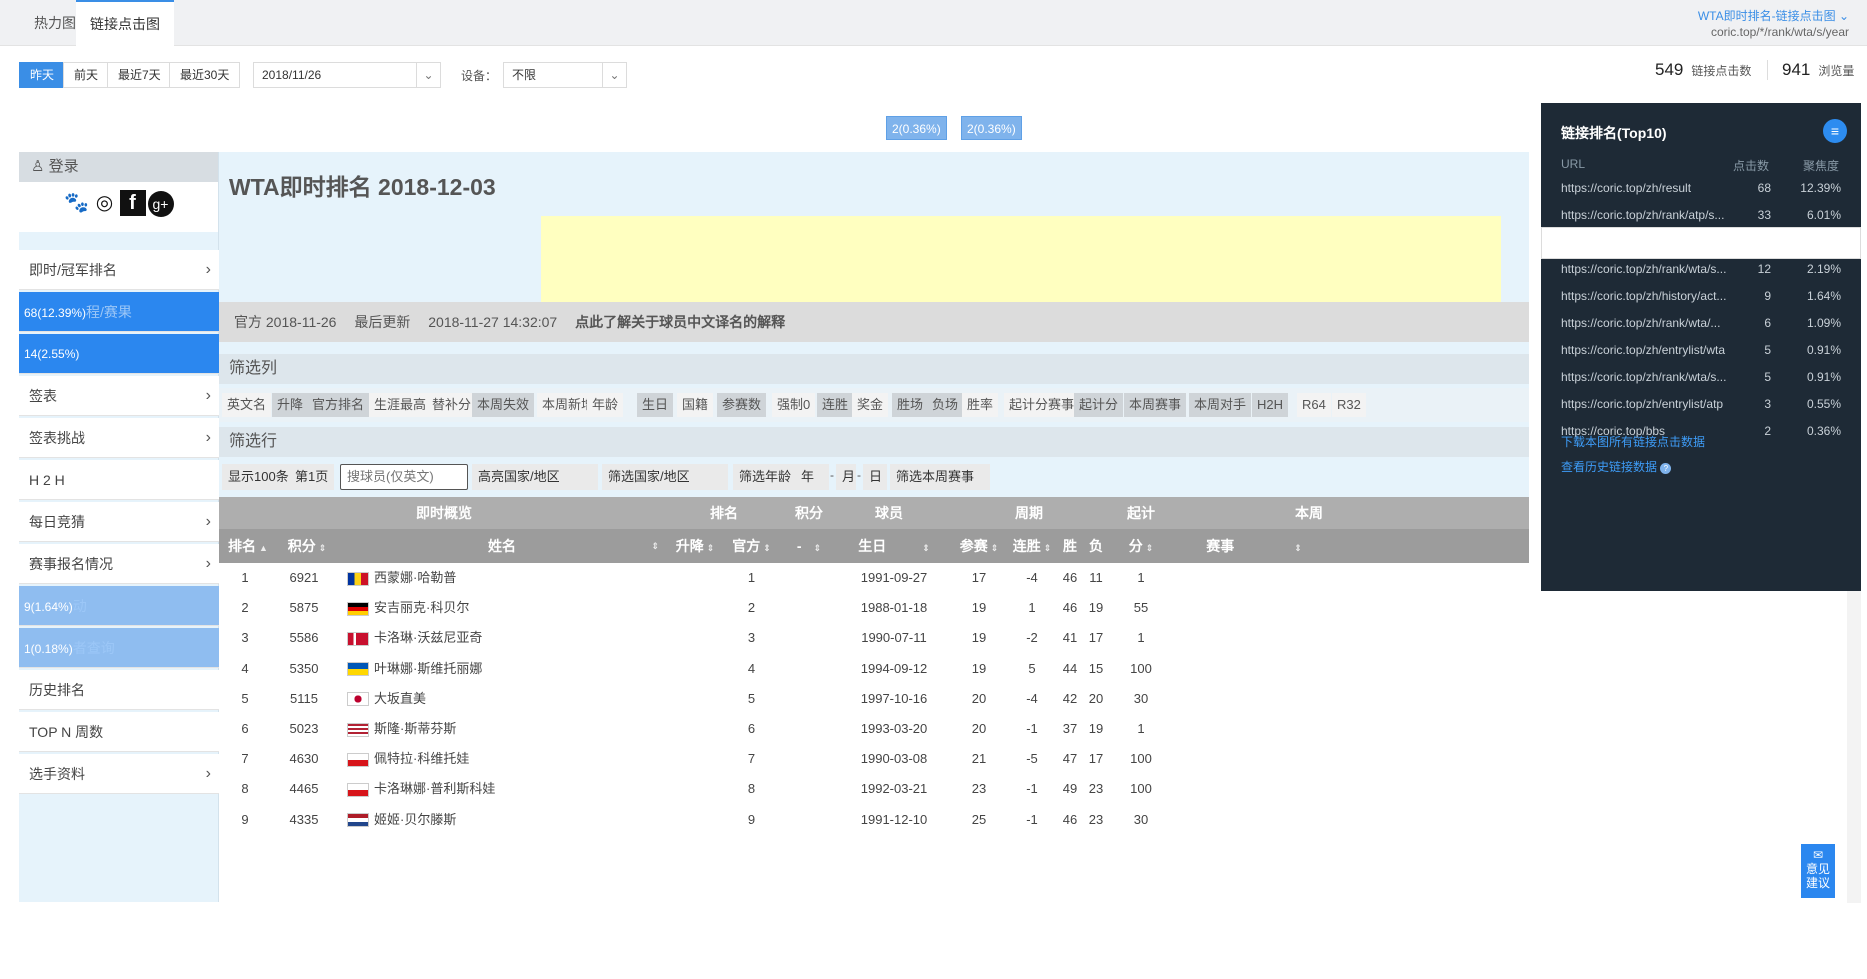 The width and height of the screenshot is (1867, 979). Describe the element at coordinates (1070, 546) in the screenshot. I see `col-header-wins: 胜` at that location.